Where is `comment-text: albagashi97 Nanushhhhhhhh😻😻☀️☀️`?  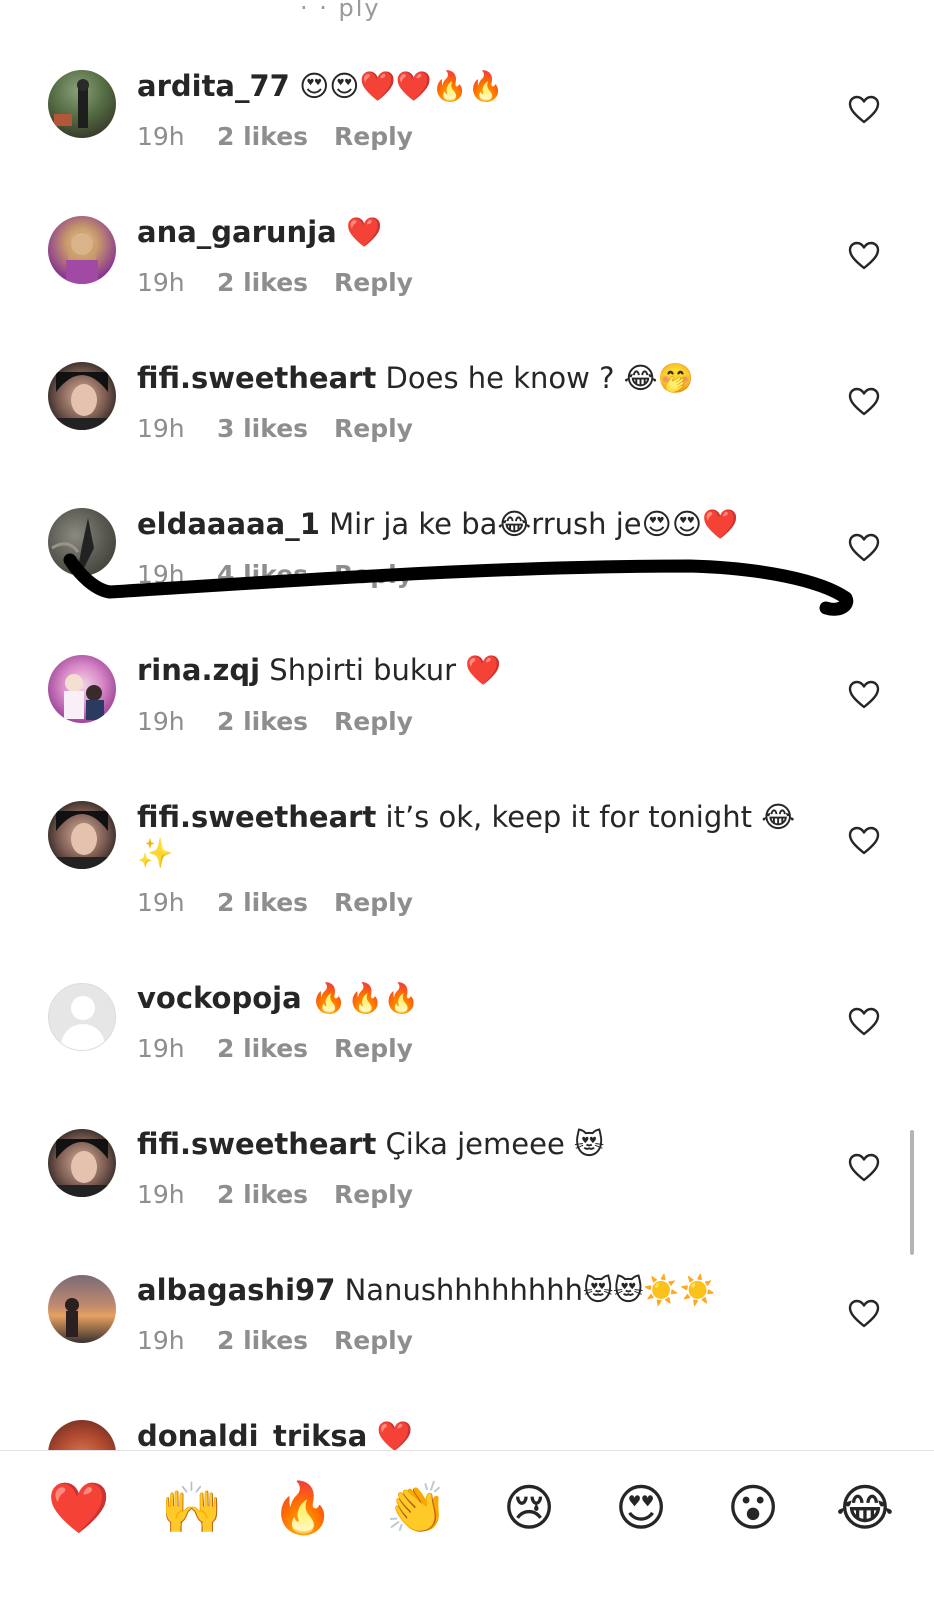 comment-text: albagashi97 Nanushhhhhhhh😻😻☀️☀️ is located at coordinates (426, 1290).